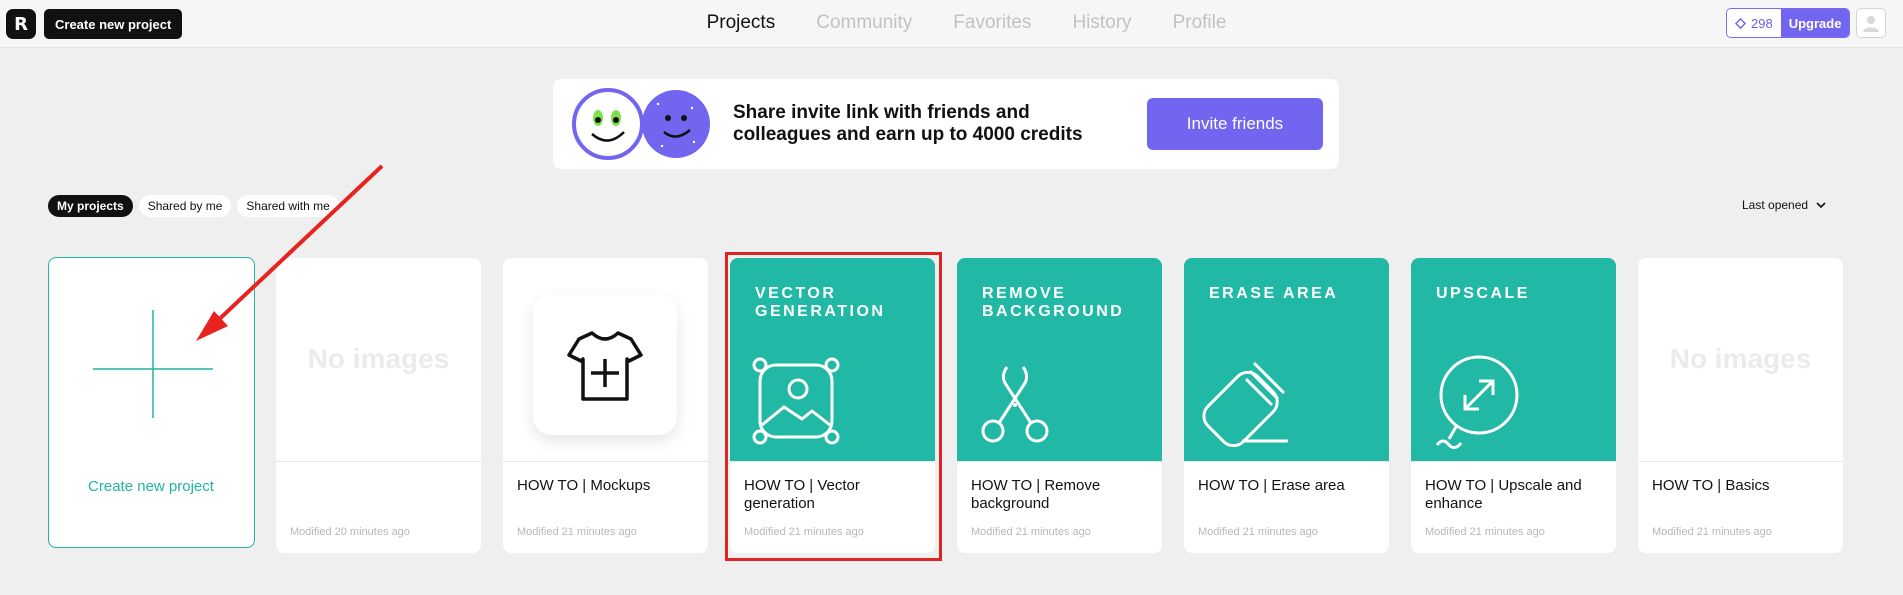 This screenshot has height=595, width=1903. What do you see at coordinates (153, 364) in the screenshot?
I see `plus-icon` at bounding box center [153, 364].